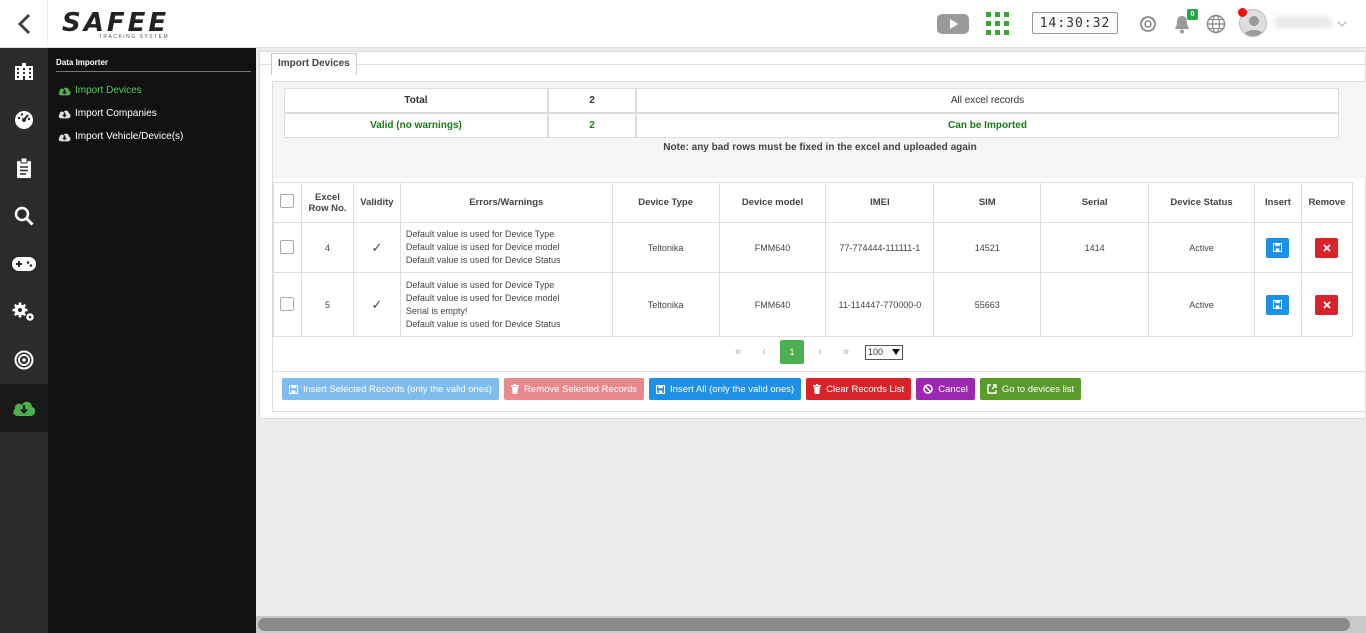 Image resolution: width=1366 pixels, height=633 pixels. I want to click on scrollbar-thumb, so click(804, 624).